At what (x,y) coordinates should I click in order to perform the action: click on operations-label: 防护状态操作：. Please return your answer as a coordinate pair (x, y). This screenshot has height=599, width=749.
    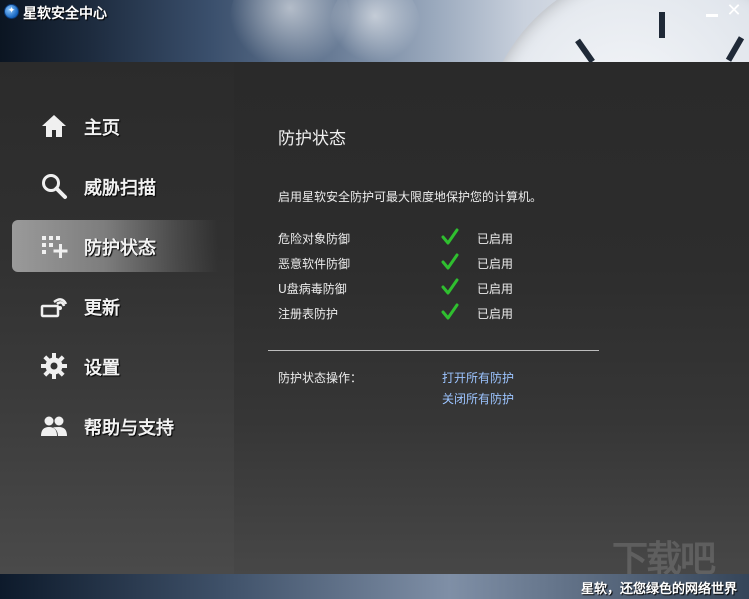
    Looking at the image, I should click on (320, 378).